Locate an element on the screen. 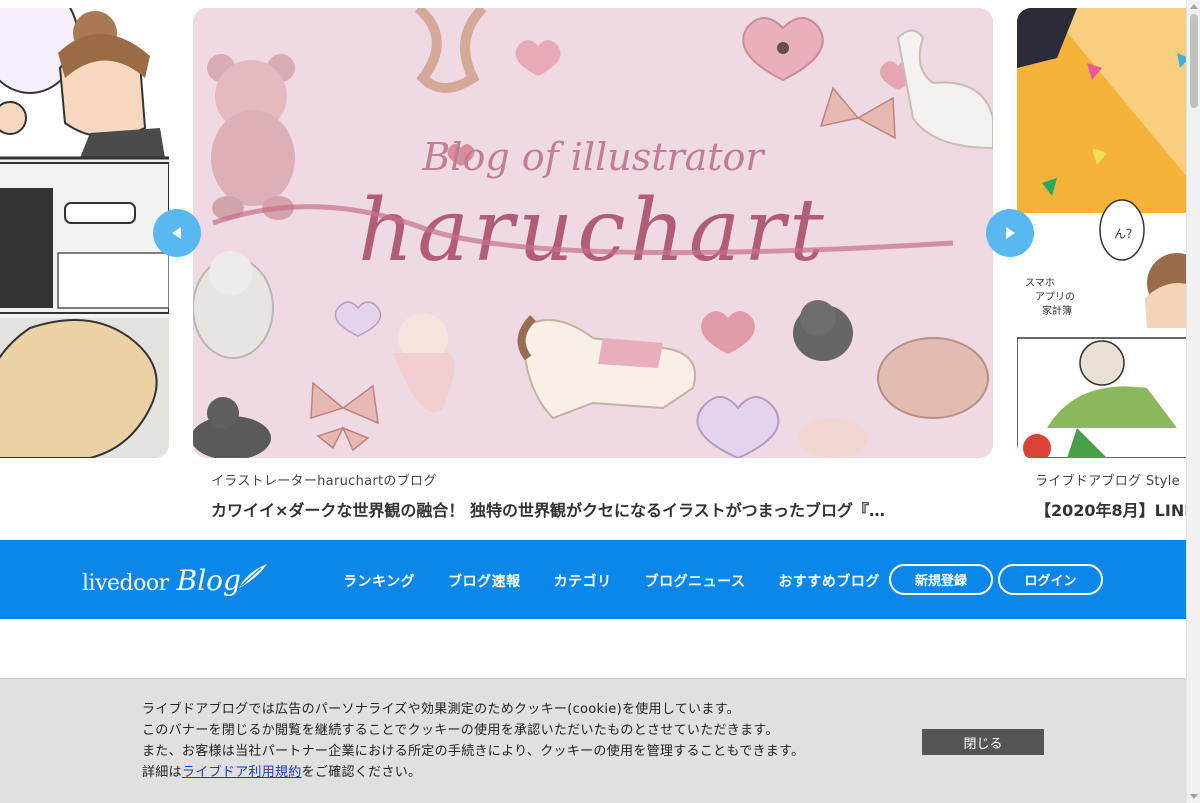  nav-links: ランキング ブログ速報 カテゴリ ブログニュース おすすめブログ is located at coordinates (628, 581).